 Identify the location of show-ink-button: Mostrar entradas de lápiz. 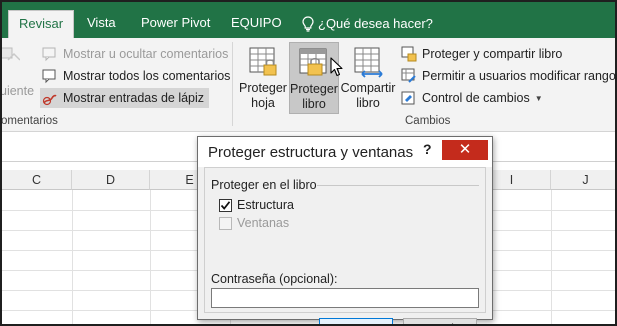
(125, 98).